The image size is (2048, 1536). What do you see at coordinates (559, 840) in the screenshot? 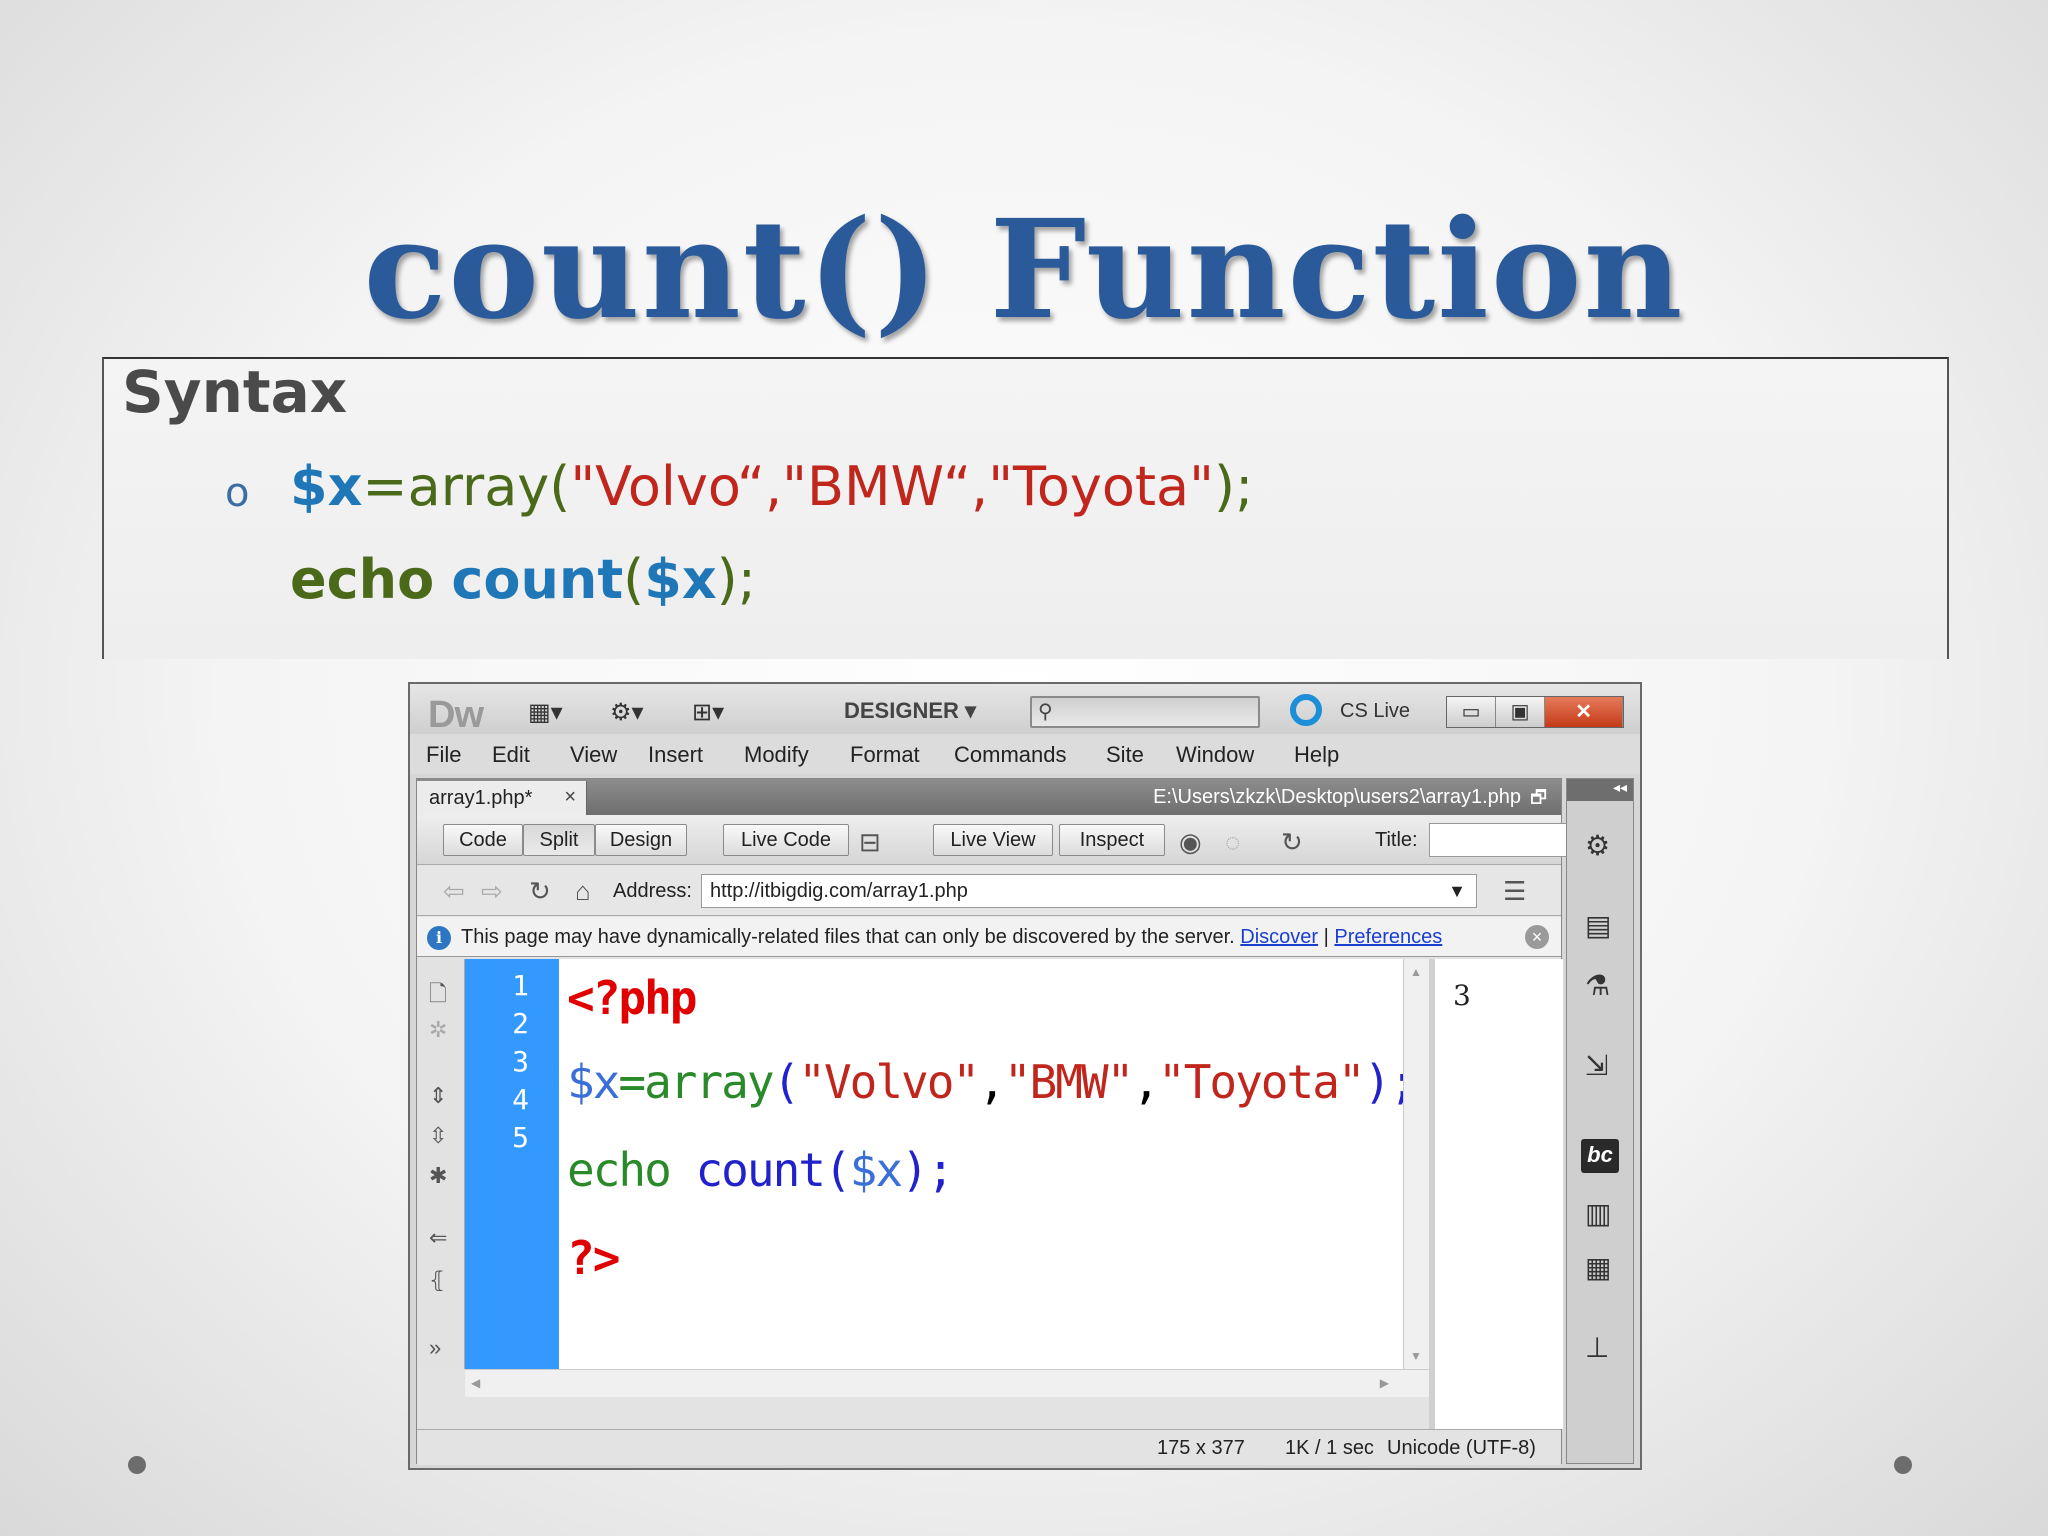
I see `split-view-button: Split` at bounding box center [559, 840].